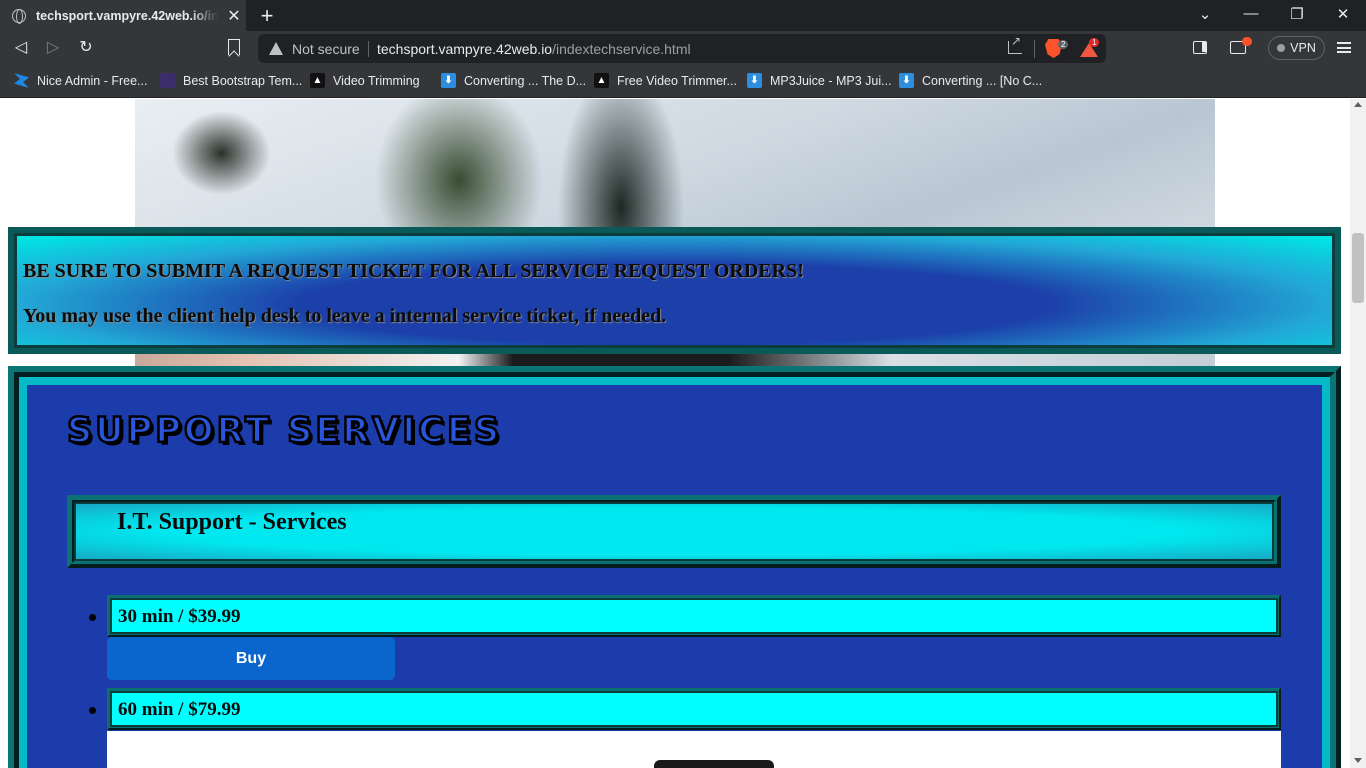 The image size is (1366, 768). Describe the element at coordinates (234, 47) in the screenshot. I see `bookmark-icon` at that location.